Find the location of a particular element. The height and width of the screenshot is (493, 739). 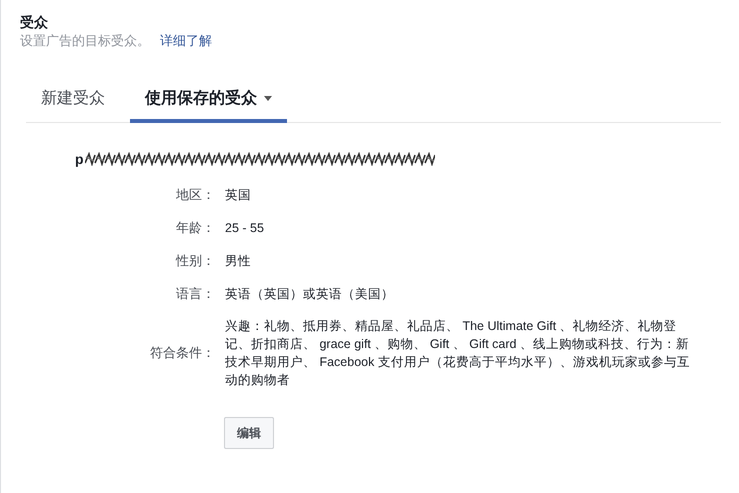

field-value: 英国 is located at coordinates (238, 195).